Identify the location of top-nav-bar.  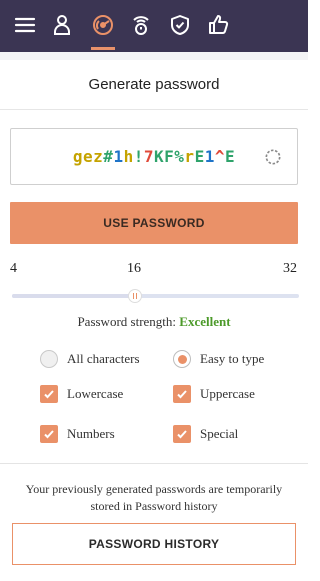
(154, 26).